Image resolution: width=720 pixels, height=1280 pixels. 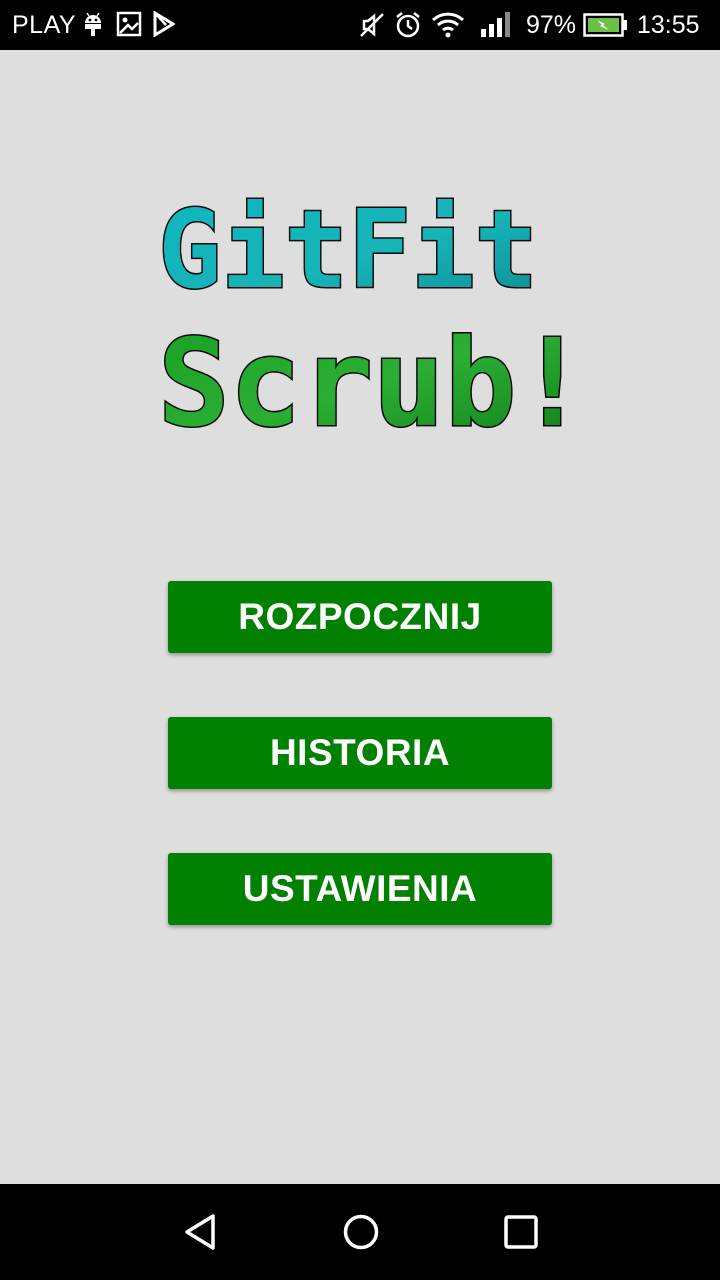 I want to click on logo-line2: Scrub!, so click(x=373, y=375).